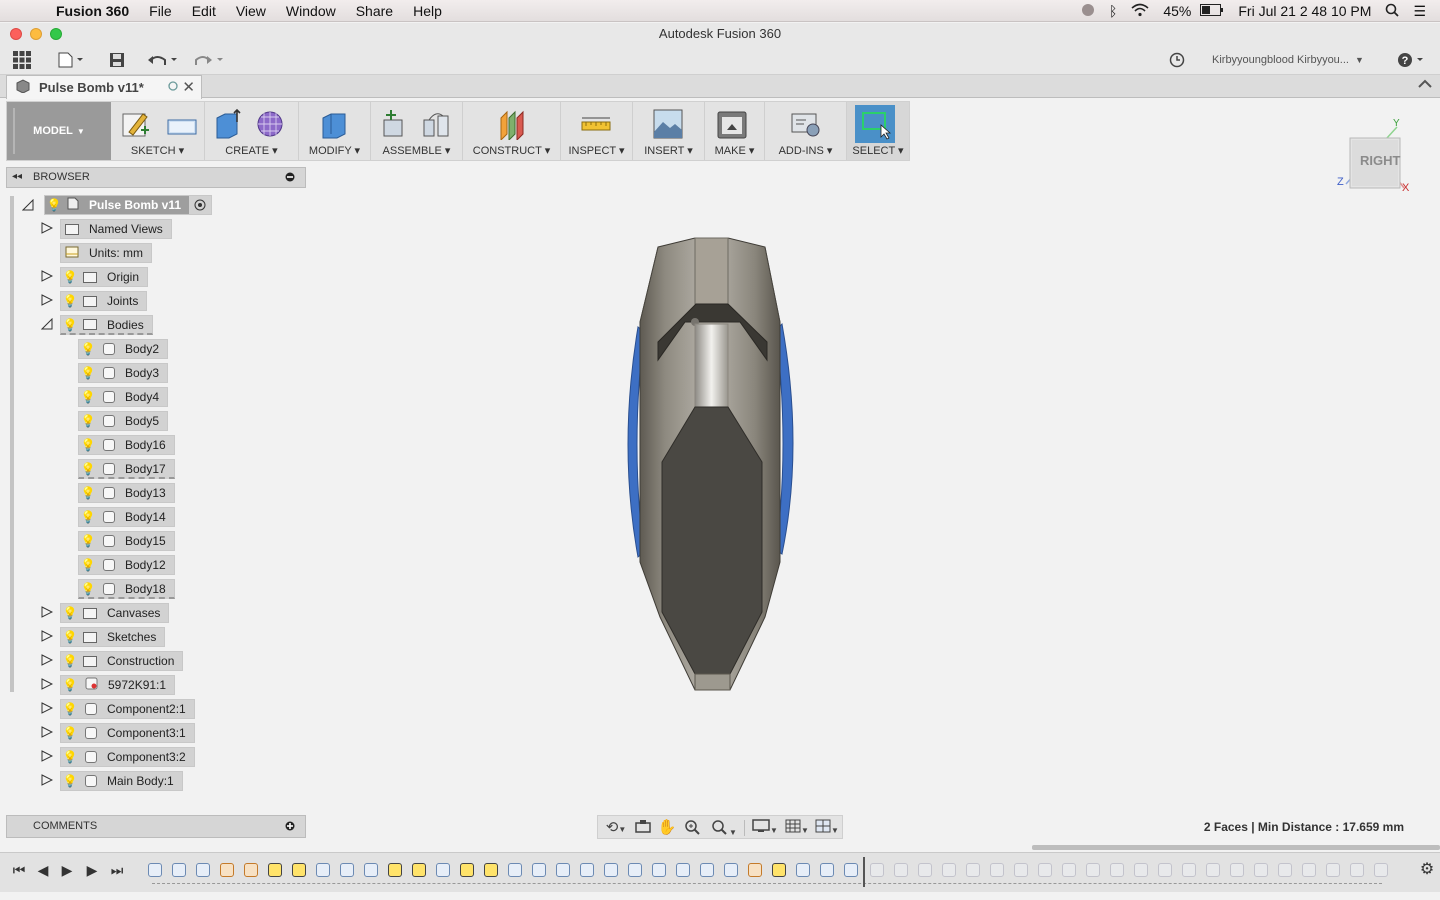  Describe the element at coordinates (797, 828) in the screenshot. I see `grid-settings-icon: ▼` at that location.